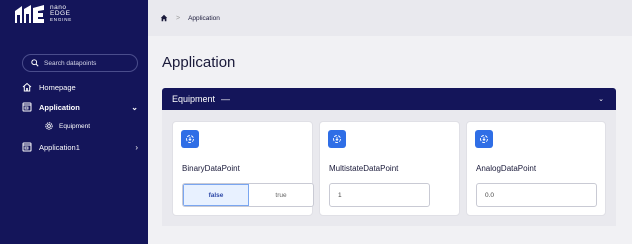  What do you see at coordinates (243, 168) in the screenshot?
I see `datapoint-card-binary: BinaryDataPoint false true` at bounding box center [243, 168].